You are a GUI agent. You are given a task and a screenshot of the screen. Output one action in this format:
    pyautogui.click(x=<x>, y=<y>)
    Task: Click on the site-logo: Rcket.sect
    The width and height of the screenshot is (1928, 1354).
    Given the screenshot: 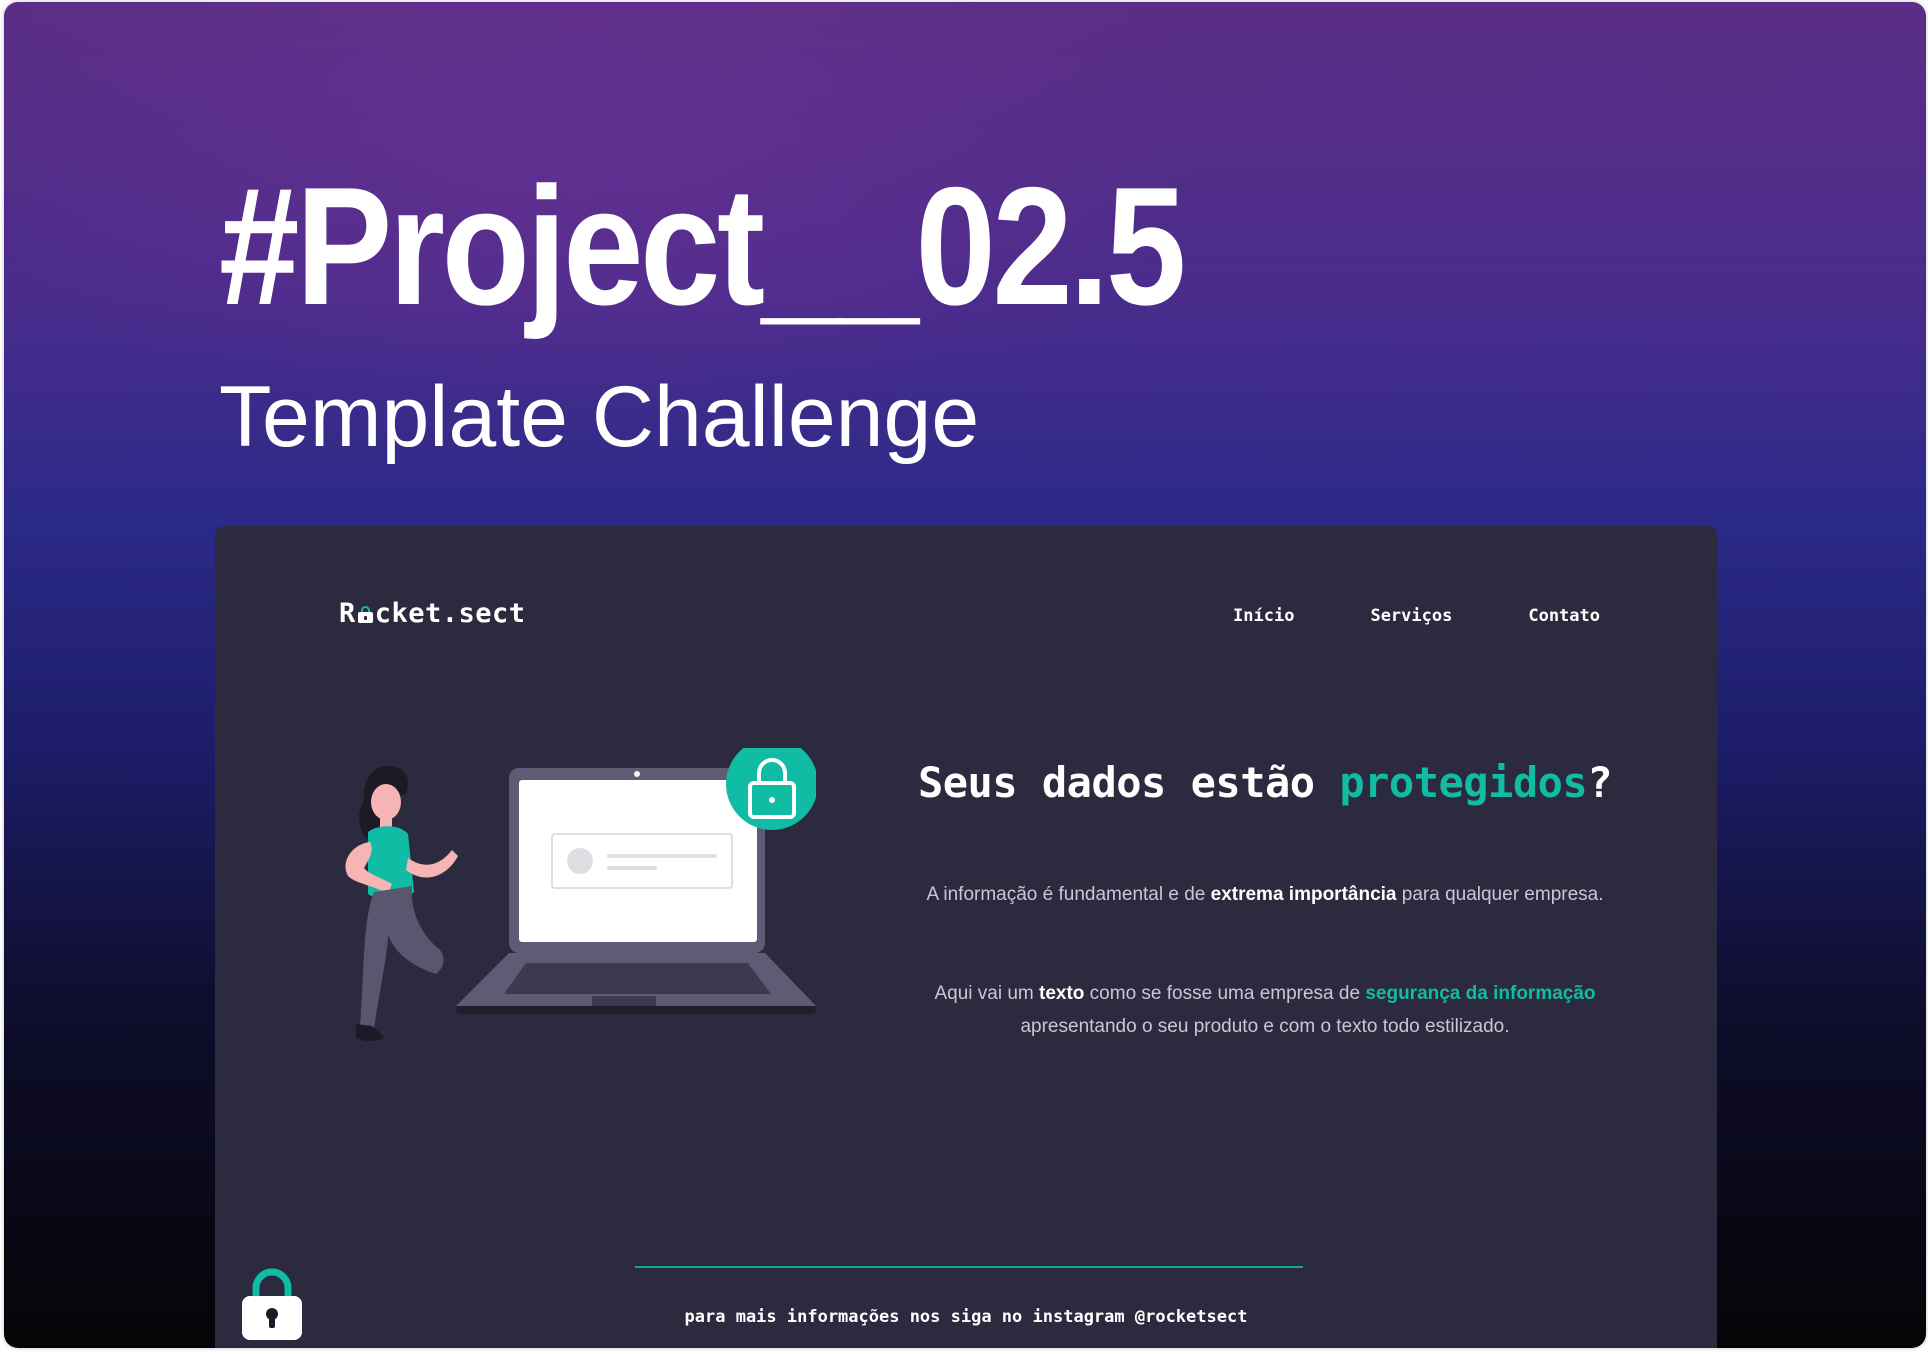 What is the action you would take?
    pyautogui.click(x=432, y=613)
    